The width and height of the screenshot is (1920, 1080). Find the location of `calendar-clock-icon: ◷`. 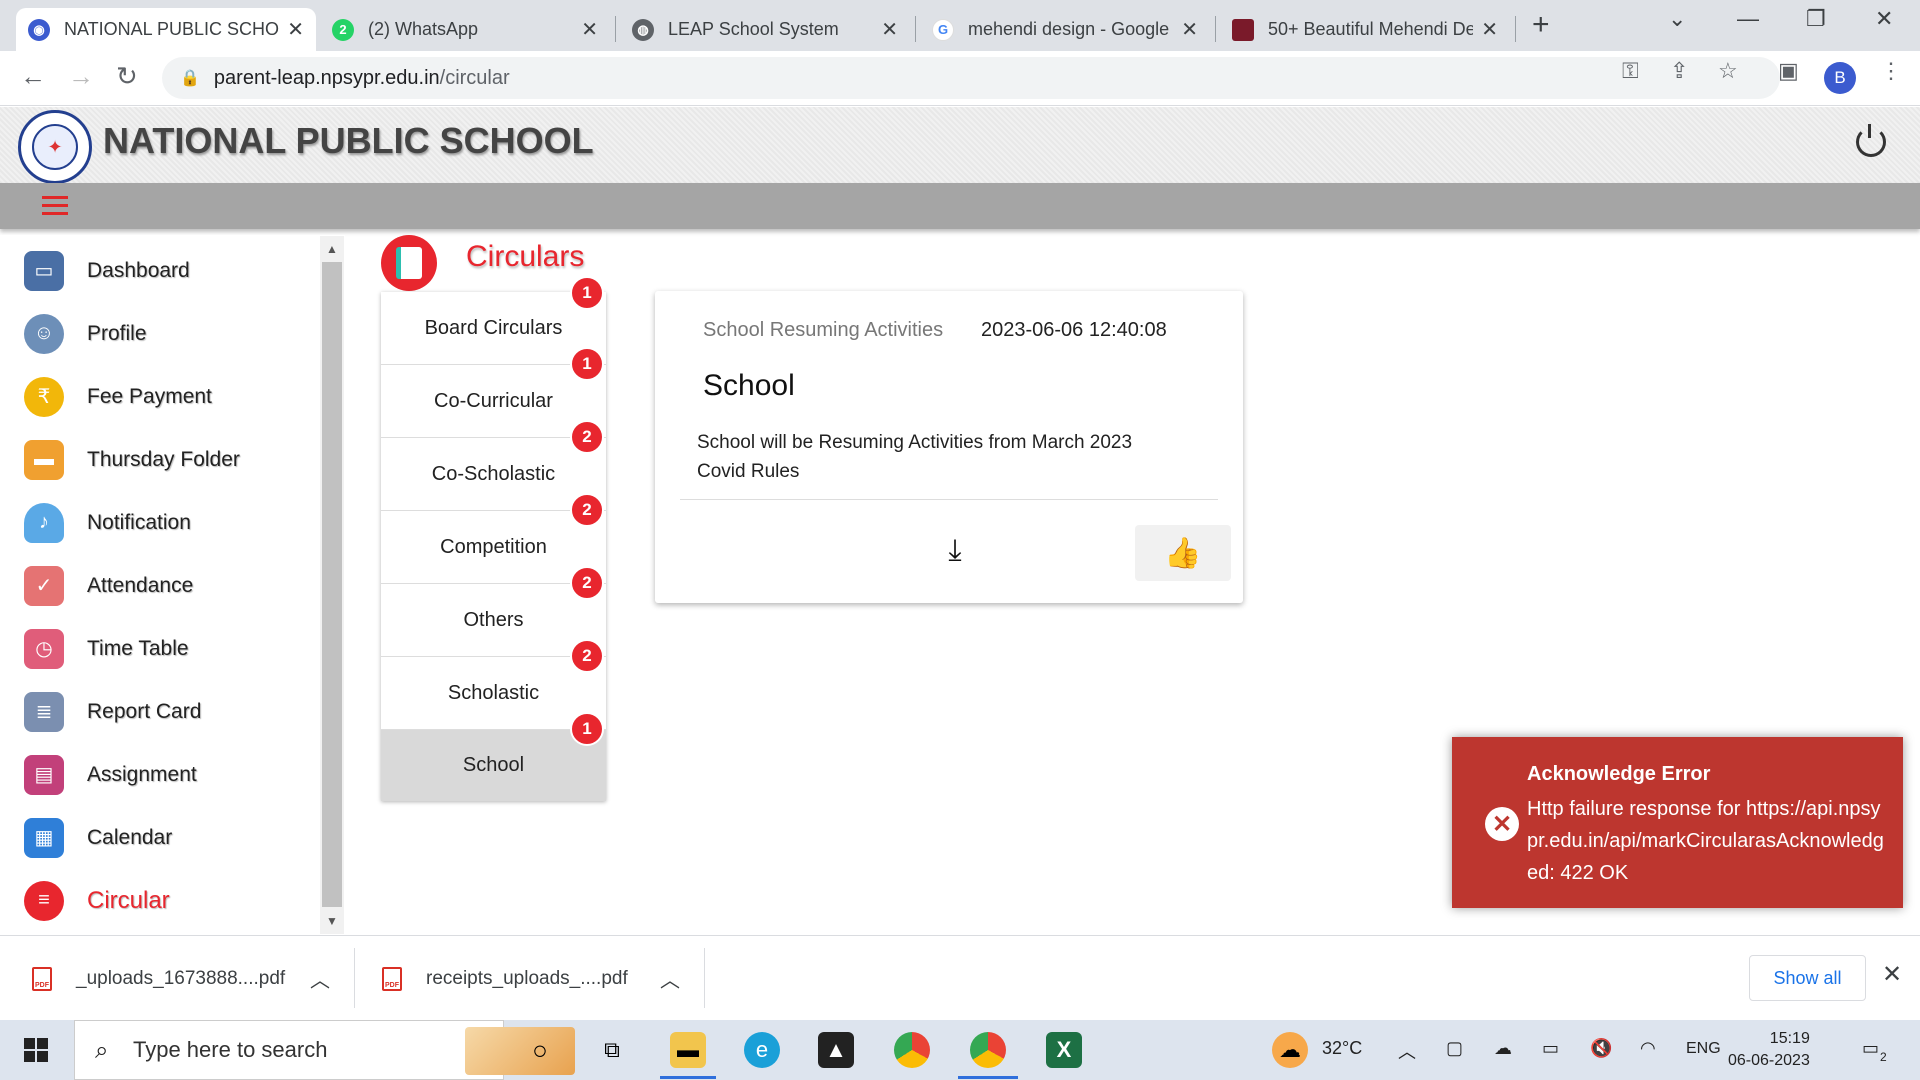

calendar-clock-icon: ◷ is located at coordinates (44, 648).